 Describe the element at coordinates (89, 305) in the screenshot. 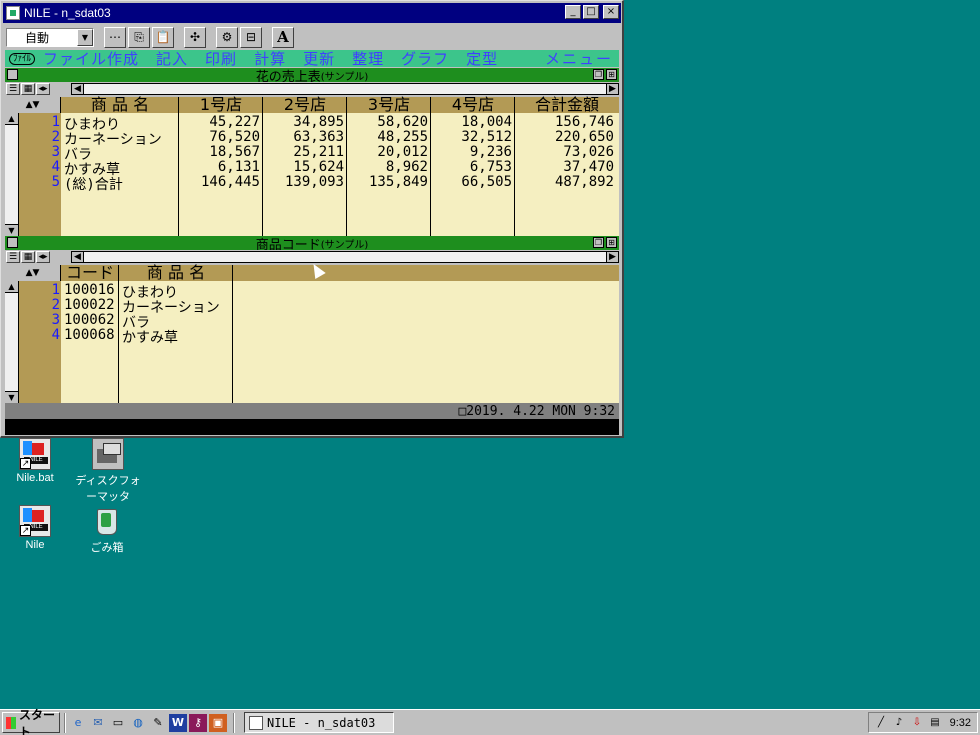

I see `cell-code: 100022` at that location.